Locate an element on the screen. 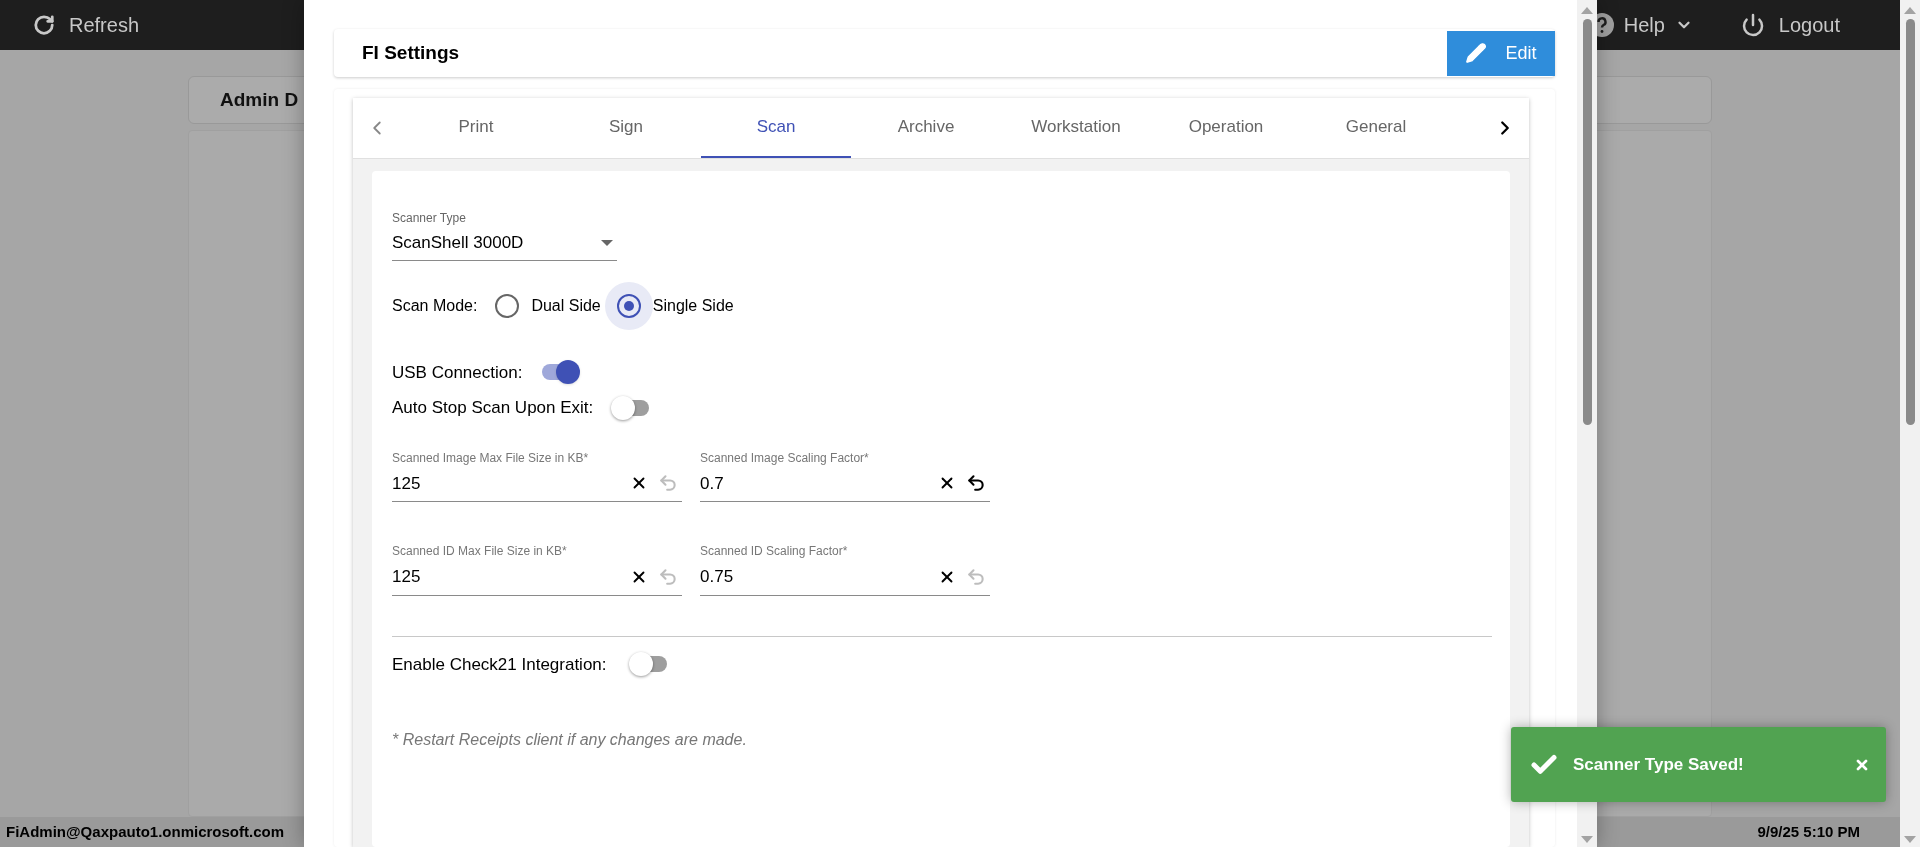 The height and width of the screenshot is (847, 1920). power-icon is located at coordinates (1752, 25).